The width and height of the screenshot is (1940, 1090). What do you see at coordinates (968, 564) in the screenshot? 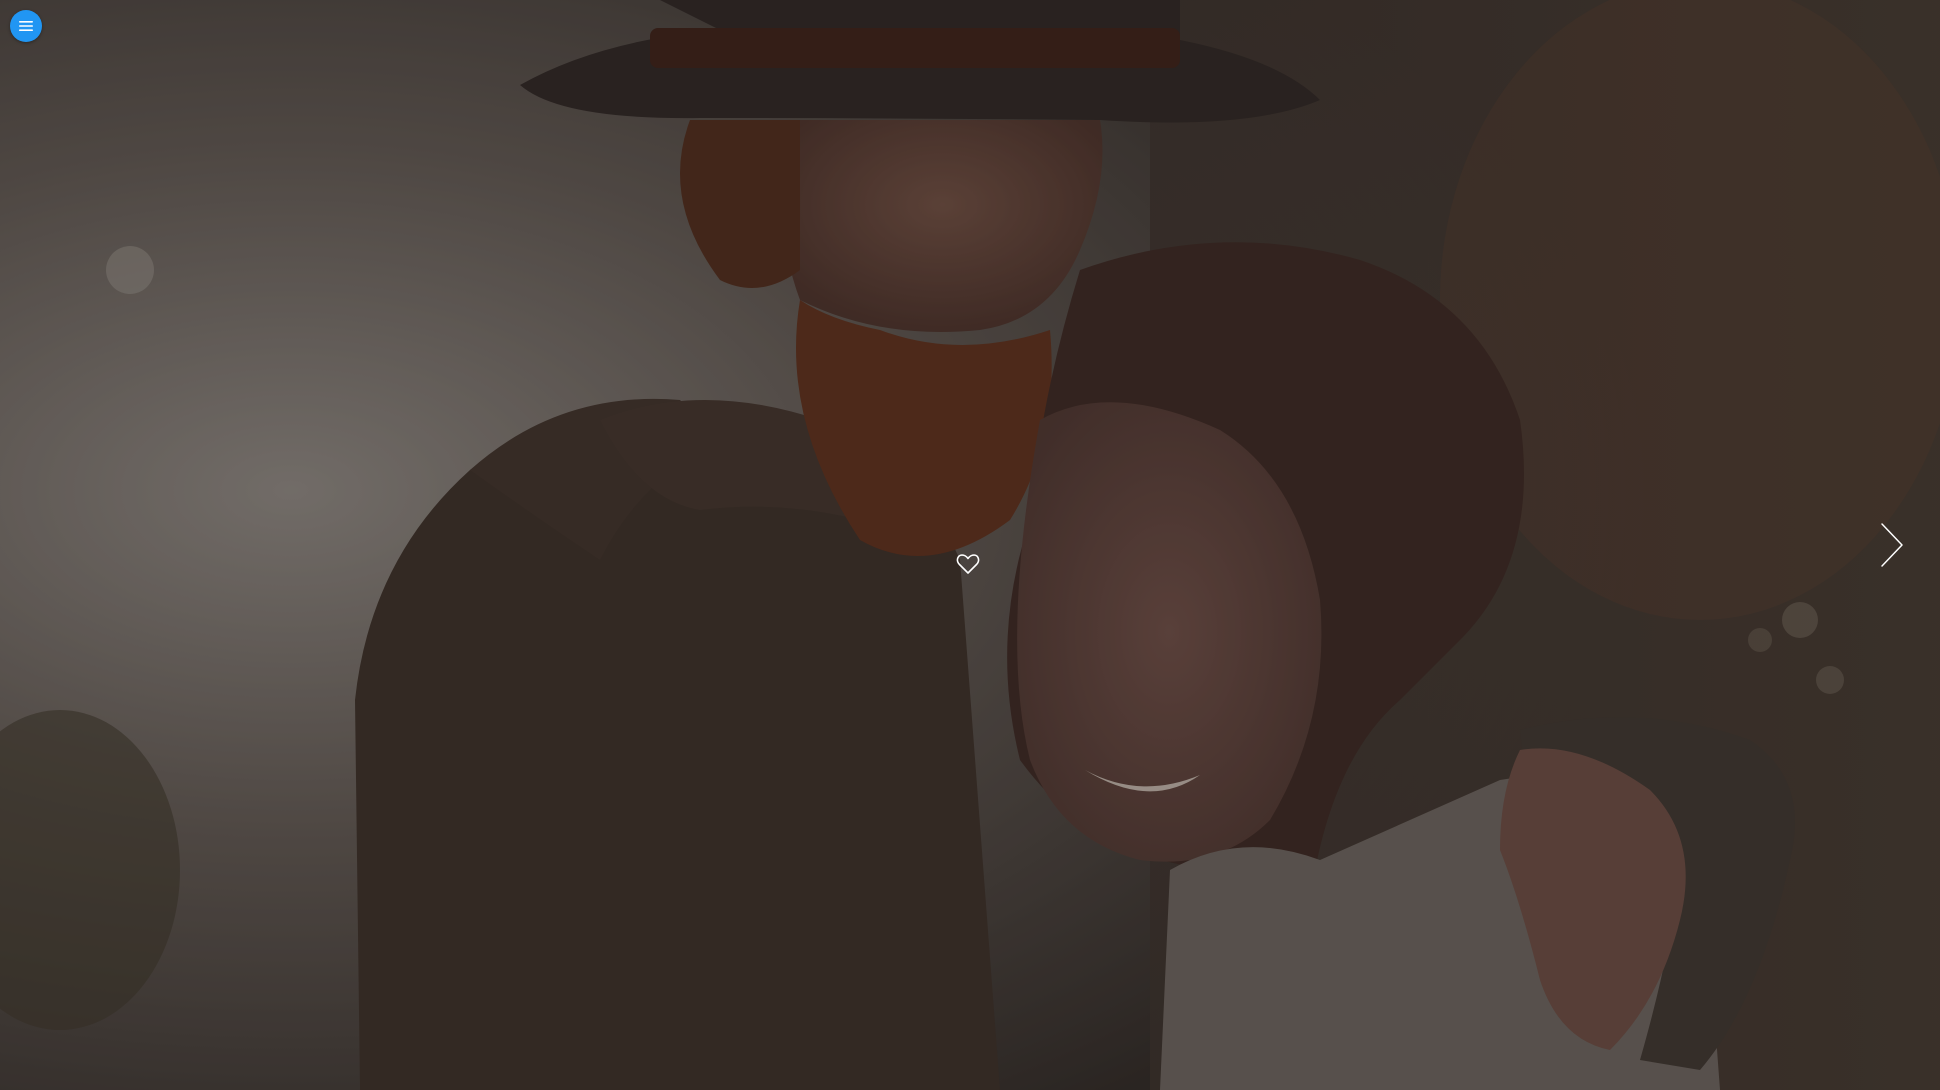
I see `heart-outline-icon` at bounding box center [968, 564].